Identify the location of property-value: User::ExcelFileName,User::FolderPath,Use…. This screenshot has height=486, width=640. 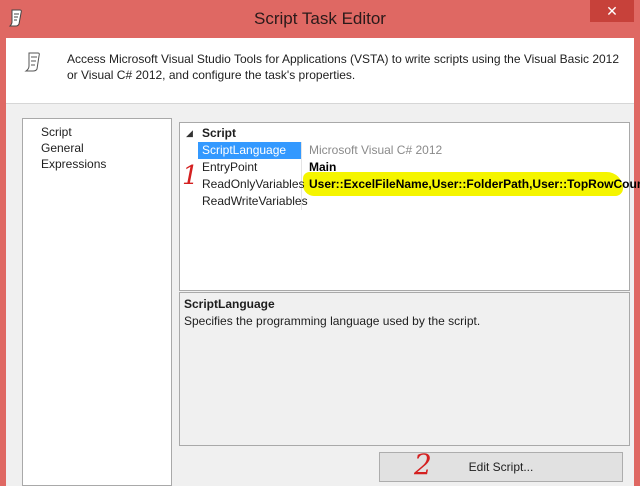
(472, 184).